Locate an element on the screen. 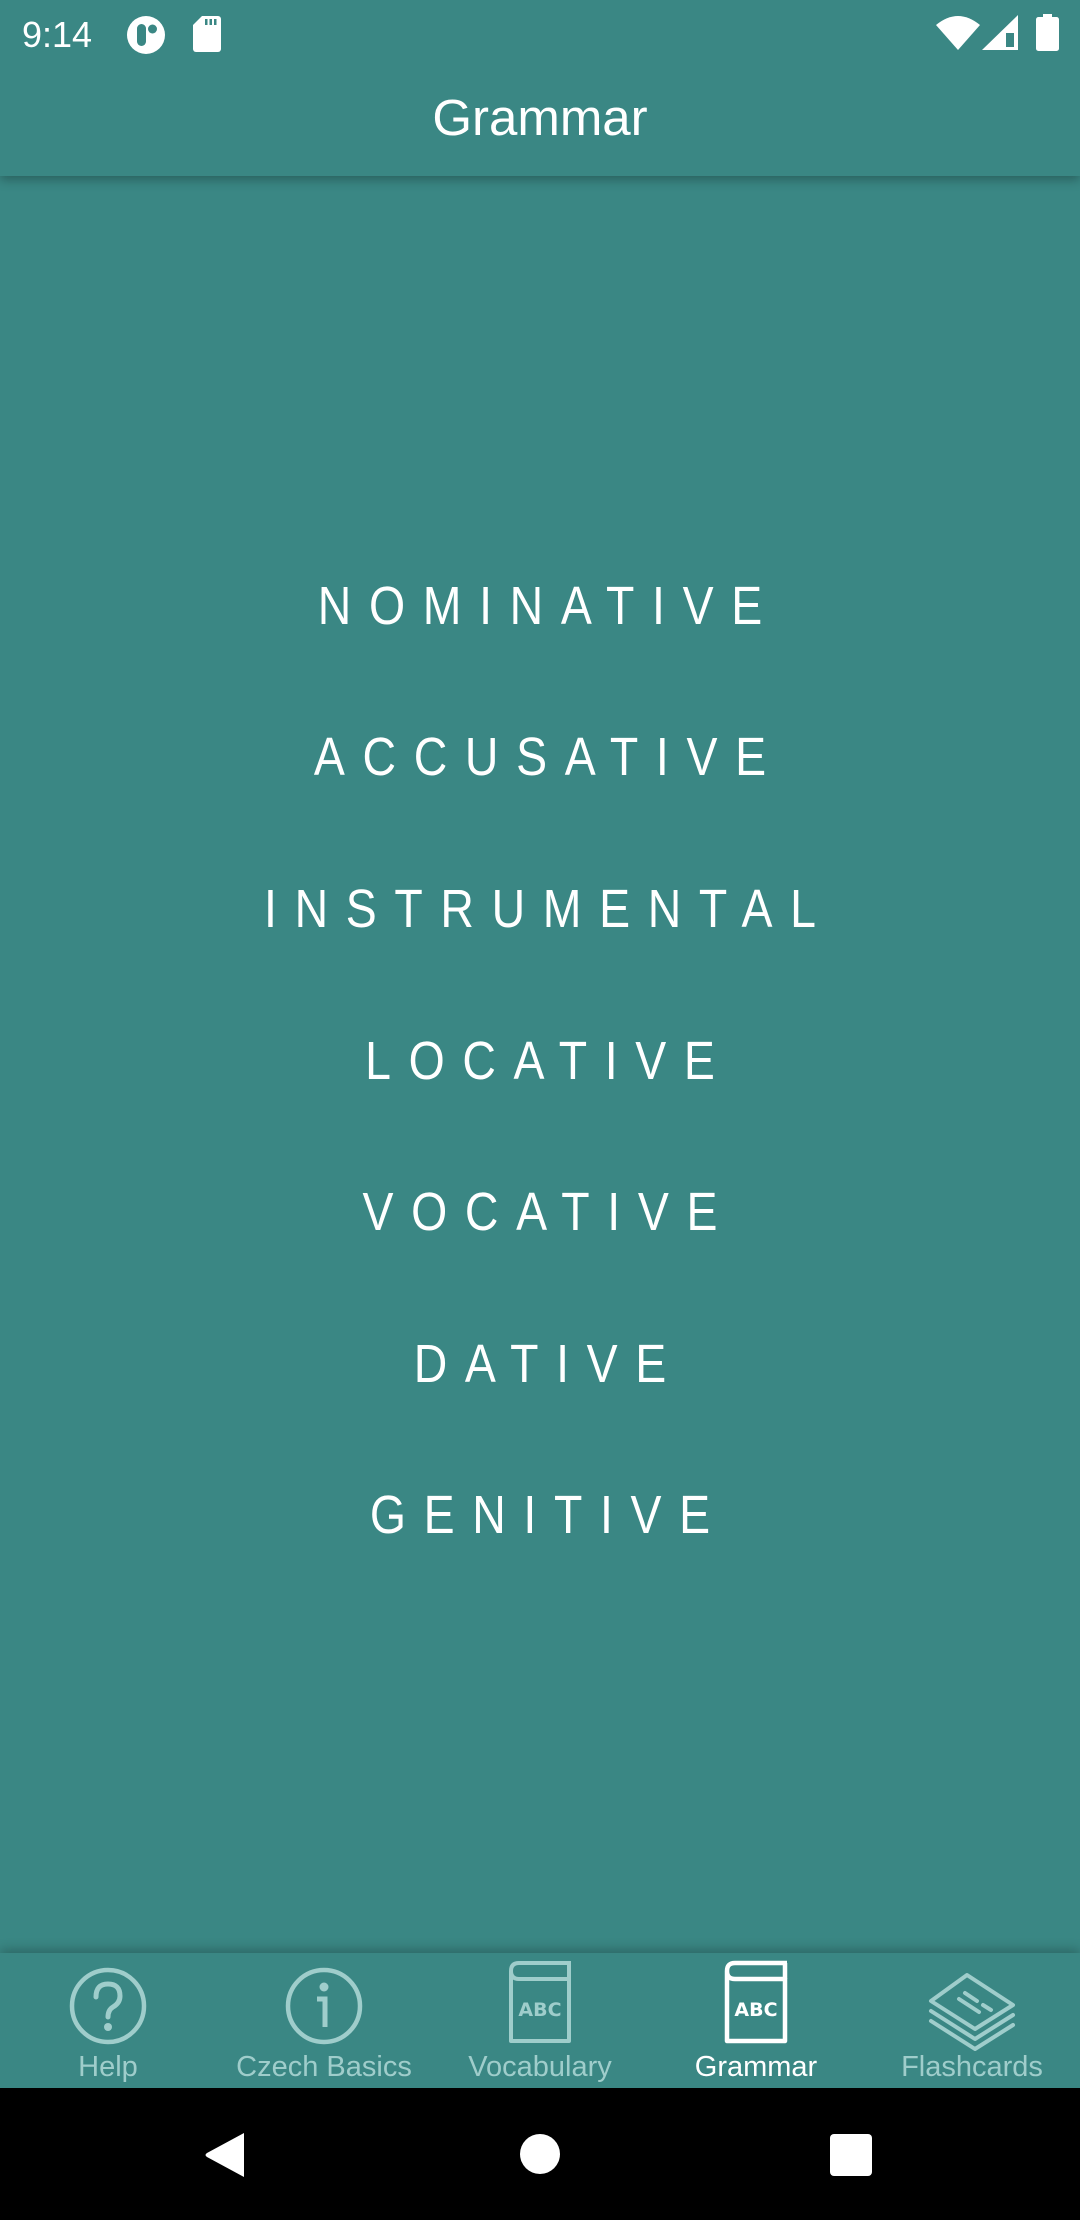  flashcards-stack-icon is located at coordinates (972, 2012).